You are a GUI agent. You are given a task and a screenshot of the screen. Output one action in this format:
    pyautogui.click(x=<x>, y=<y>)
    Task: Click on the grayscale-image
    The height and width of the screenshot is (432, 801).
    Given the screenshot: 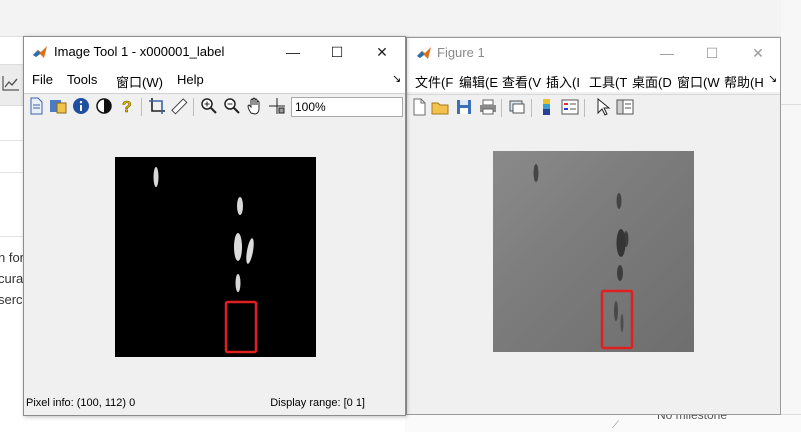 What is the action you would take?
    pyautogui.click(x=593, y=251)
    